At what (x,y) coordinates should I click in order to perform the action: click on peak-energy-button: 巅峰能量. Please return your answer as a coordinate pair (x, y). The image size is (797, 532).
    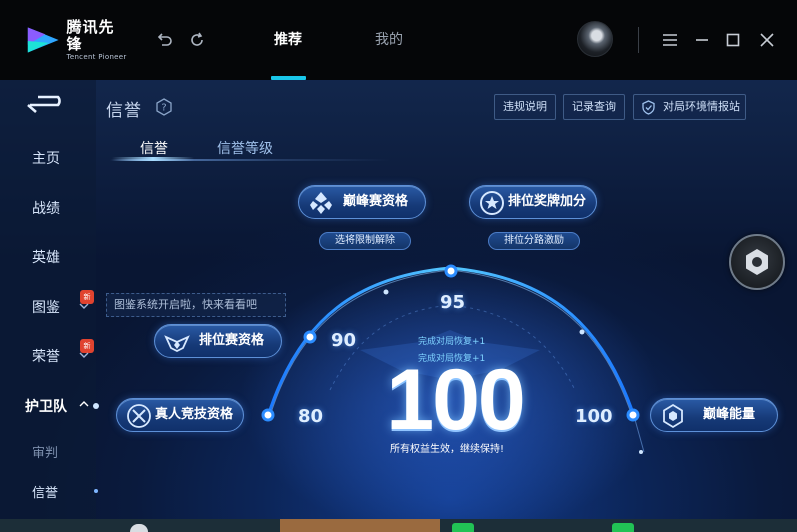
    Looking at the image, I should click on (714, 415).